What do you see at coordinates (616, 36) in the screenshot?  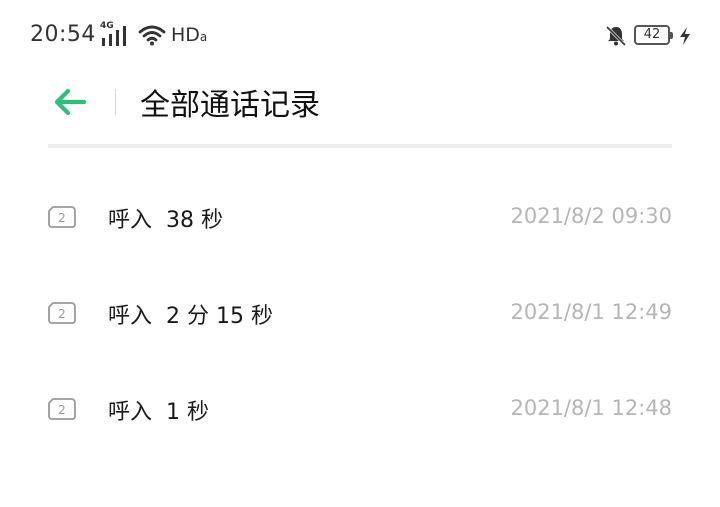 I see `bell-off-icon` at bounding box center [616, 36].